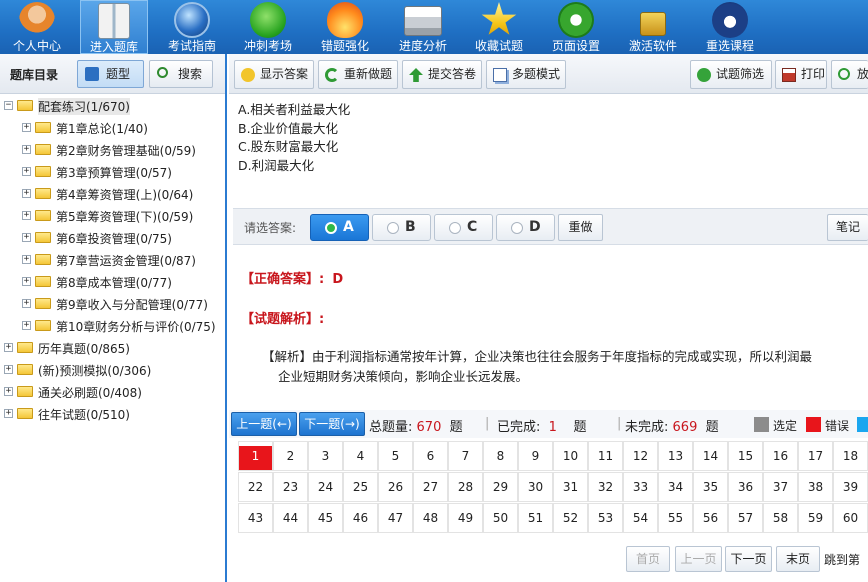 The width and height of the screenshot is (868, 582). I want to click on question-number-cell: 43, so click(255, 518).